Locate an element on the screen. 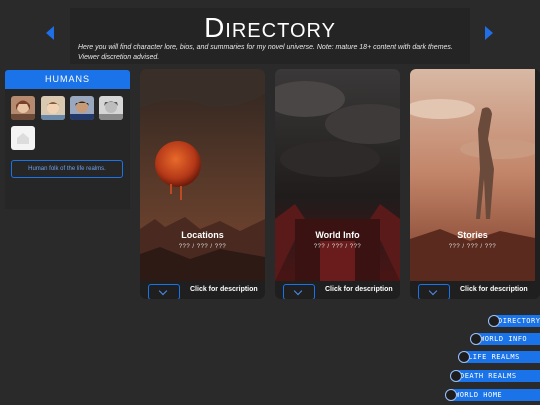  nav-life-realms: LIFE REALMS is located at coordinates (499, 357).